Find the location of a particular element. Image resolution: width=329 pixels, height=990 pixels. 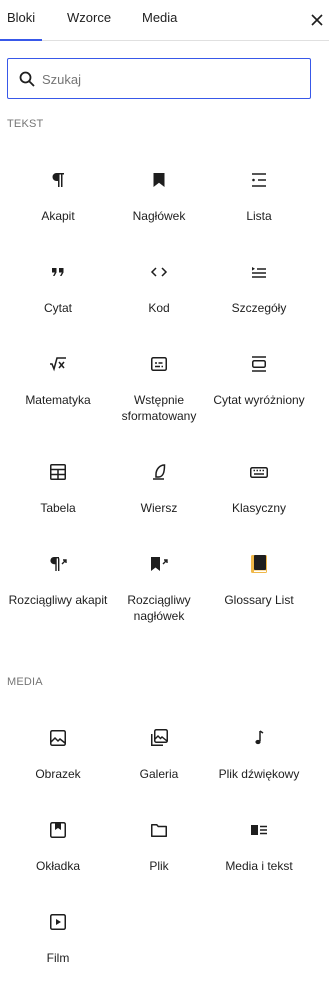

tab-blocks: Bloki is located at coordinates (21, 20).